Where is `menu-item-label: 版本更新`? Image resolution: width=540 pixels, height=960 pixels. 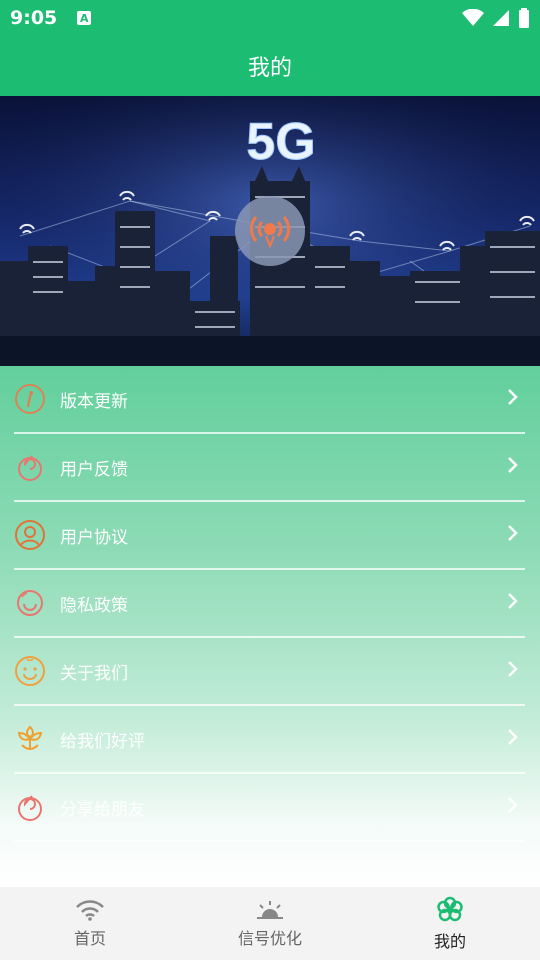
menu-item-label: 版本更新 is located at coordinates (94, 401).